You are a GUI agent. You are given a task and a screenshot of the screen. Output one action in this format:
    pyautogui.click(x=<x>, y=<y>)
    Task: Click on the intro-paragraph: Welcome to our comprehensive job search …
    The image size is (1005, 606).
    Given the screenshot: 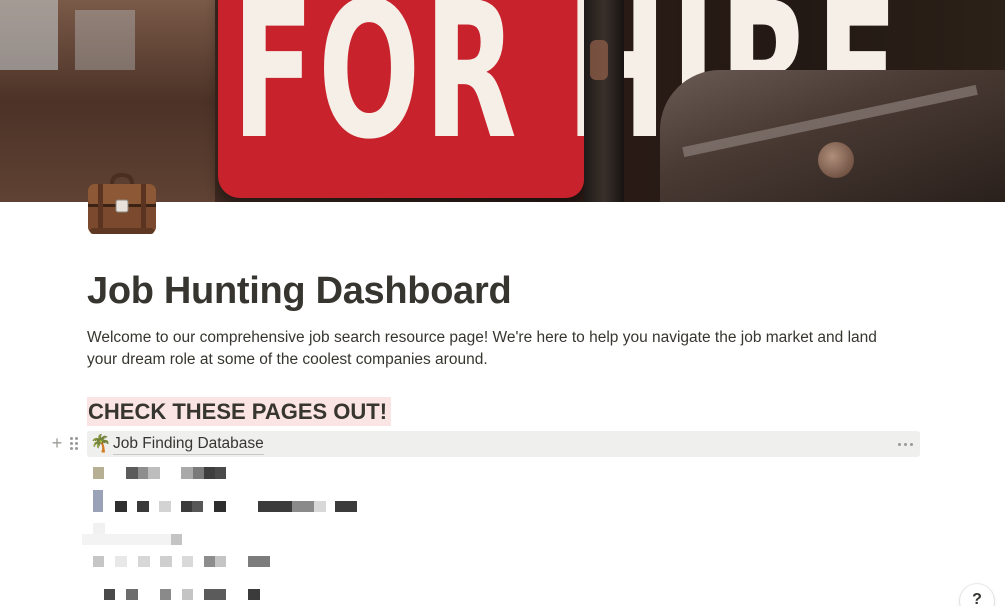 What is the action you would take?
    pyautogui.click(x=497, y=349)
    